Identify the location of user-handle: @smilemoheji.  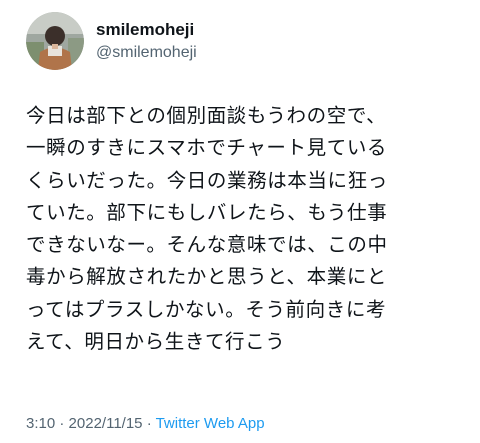
(146, 53).